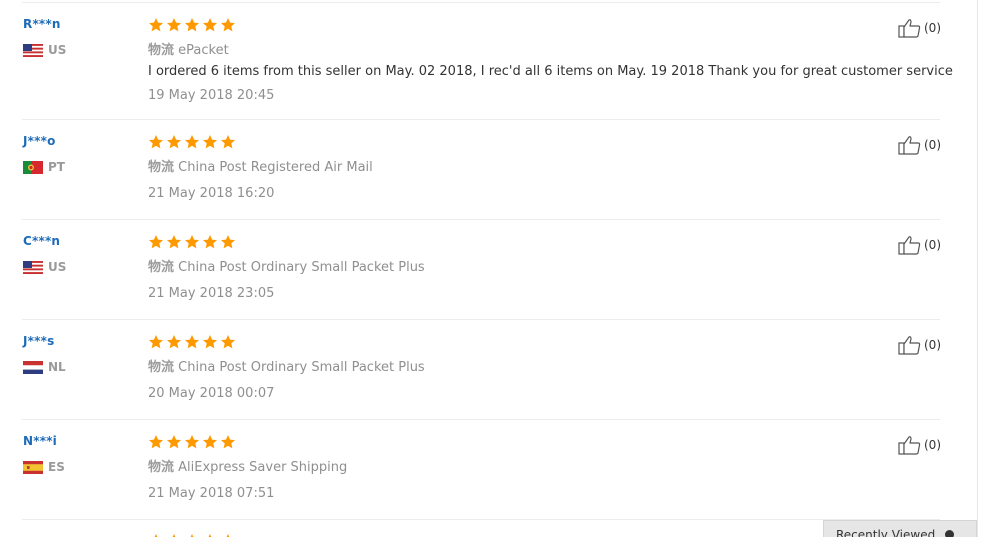 Image resolution: width=982 pixels, height=537 pixels. I want to click on buyer-name: J***s, so click(38, 341).